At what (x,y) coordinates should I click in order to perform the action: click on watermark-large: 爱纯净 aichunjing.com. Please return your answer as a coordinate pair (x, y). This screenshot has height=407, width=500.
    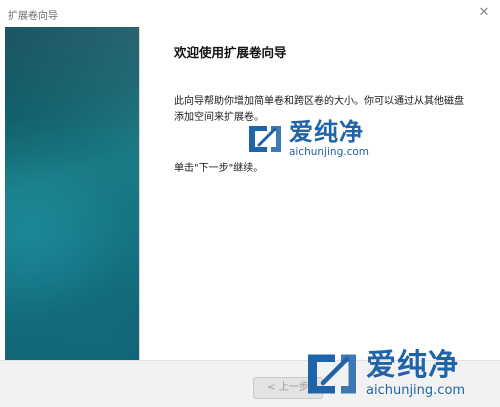
    Looking at the image, I should click on (383, 374).